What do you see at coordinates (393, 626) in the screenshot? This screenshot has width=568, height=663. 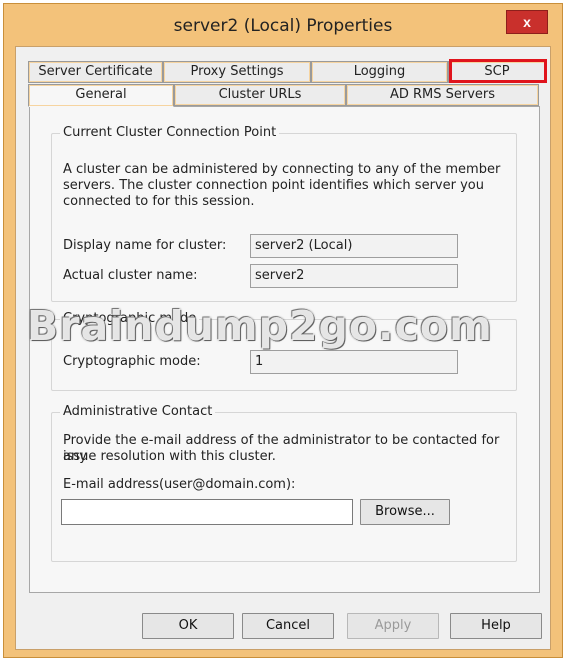 I see `apply-button: Apply` at bounding box center [393, 626].